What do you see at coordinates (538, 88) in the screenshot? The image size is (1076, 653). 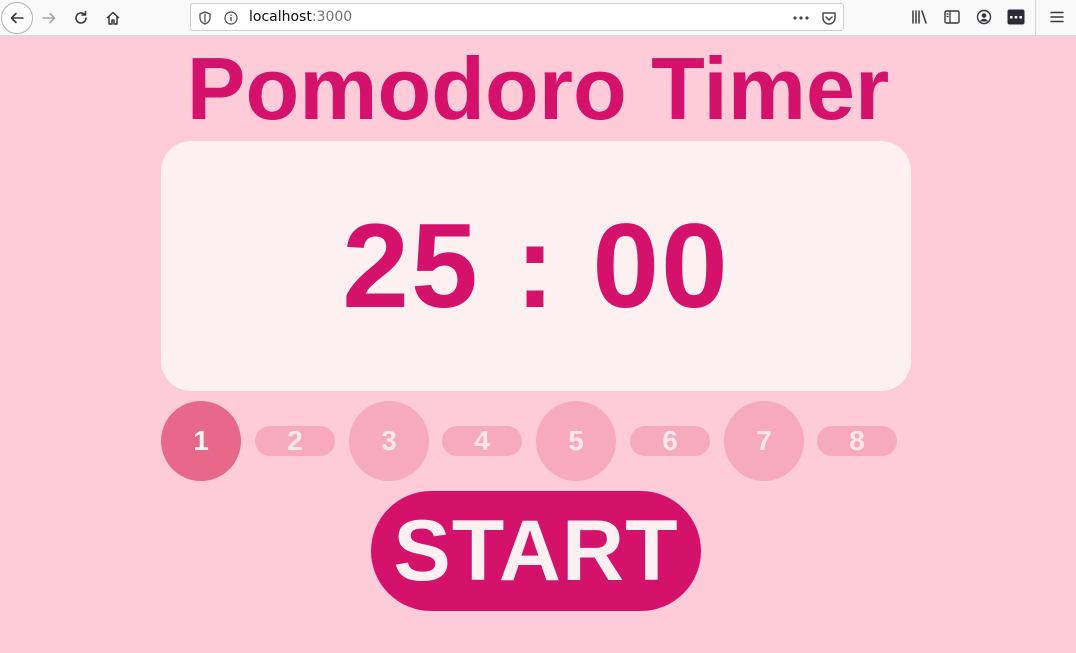 I see `page-title: Pomodoro Timer` at bounding box center [538, 88].